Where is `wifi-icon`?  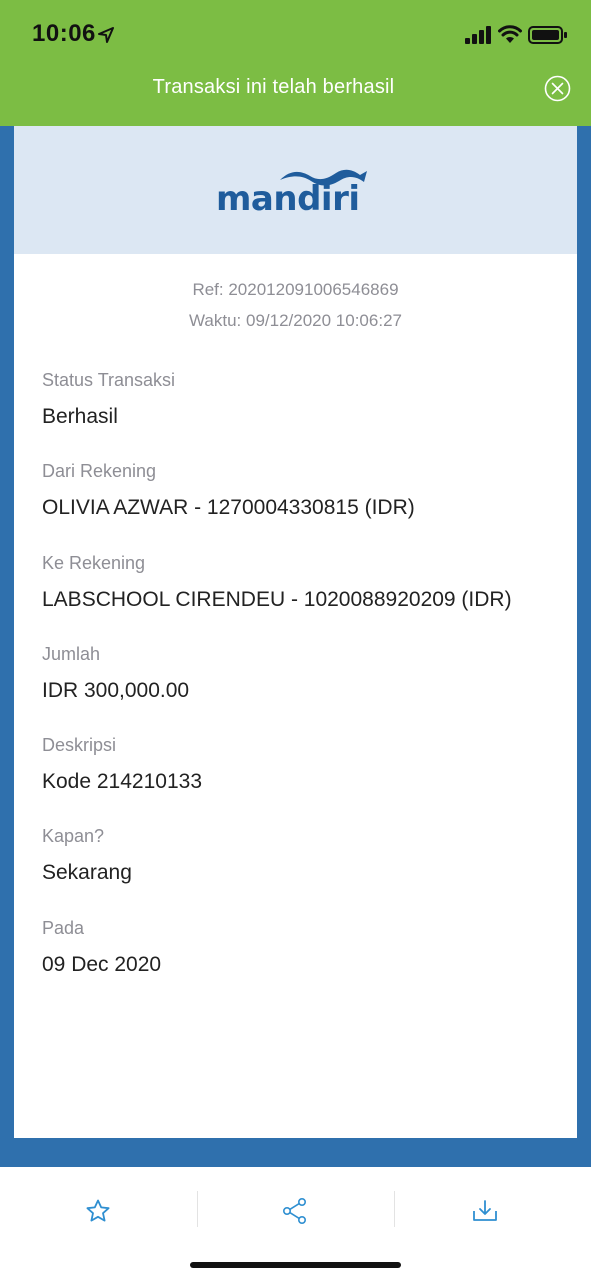
wifi-icon is located at coordinates (510, 34).